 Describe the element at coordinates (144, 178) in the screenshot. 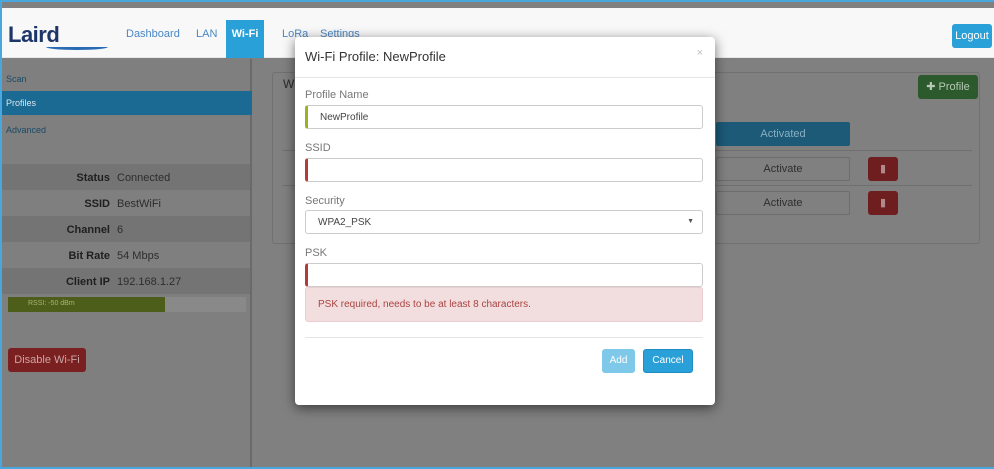

I see `info-value: Connected` at that location.